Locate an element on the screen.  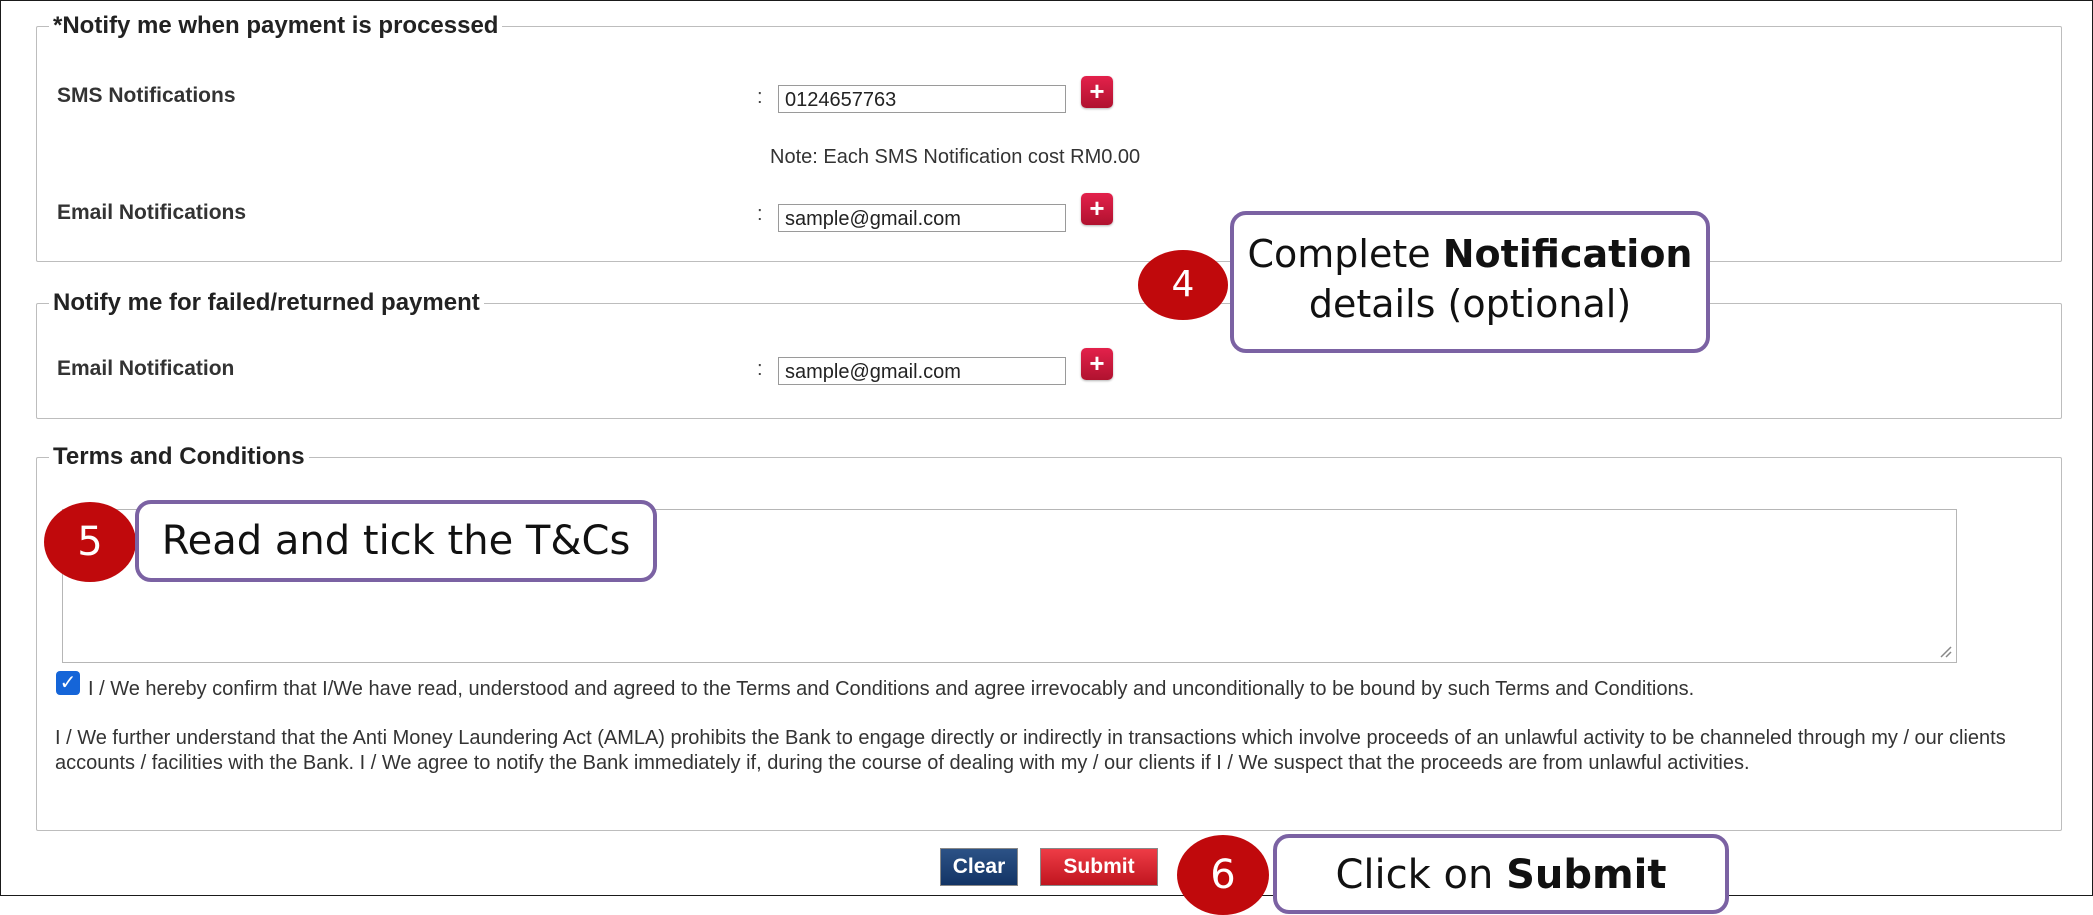
add-failed-email-button: + is located at coordinates (1097, 364).